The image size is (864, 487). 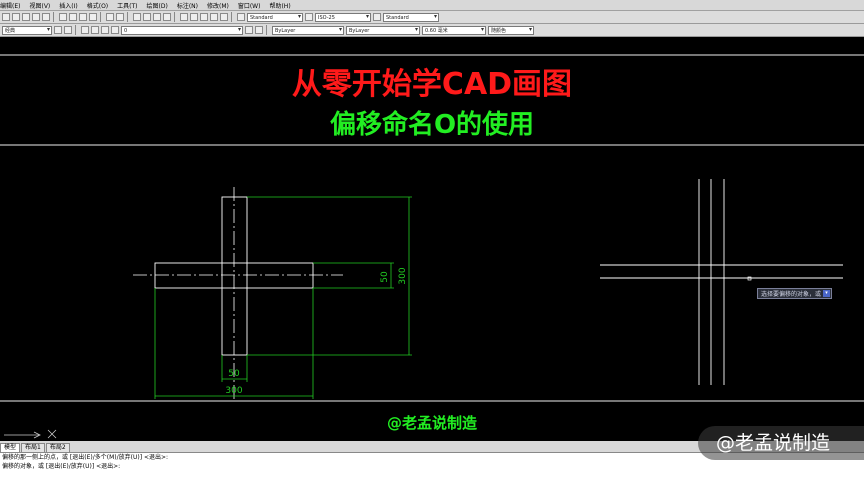 What do you see at coordinates (249, 30) in the screenshot?
I see `make-current-layer-icon` at bounding box center [249, 30].